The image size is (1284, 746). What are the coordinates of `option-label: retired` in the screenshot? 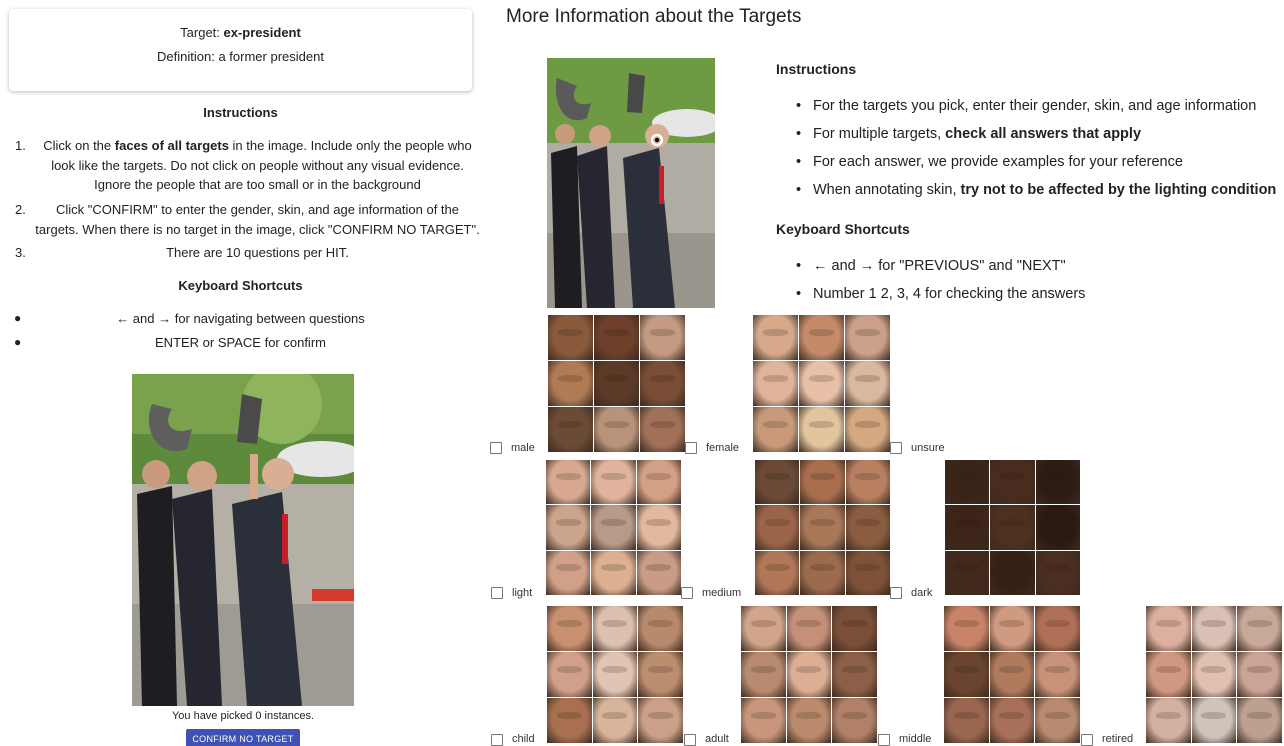 It's located at (1118, 739).